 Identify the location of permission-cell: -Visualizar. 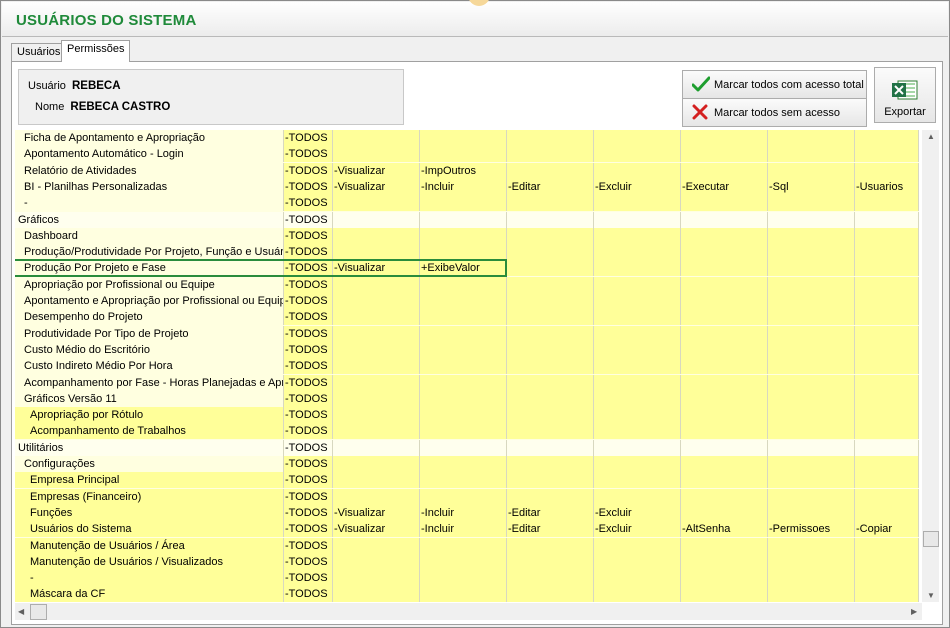
(376, 268).